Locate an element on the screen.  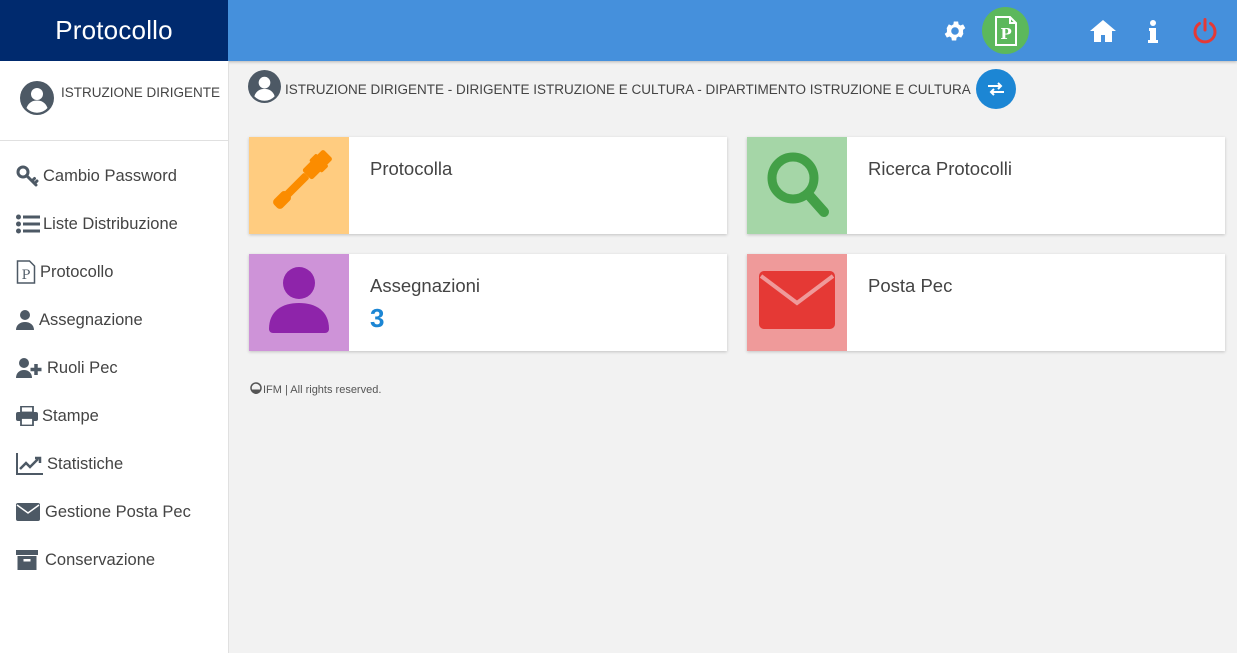
sidebar-item-liste-distribuzione: Liste Distribuzione is located at coordinates (114, 224).